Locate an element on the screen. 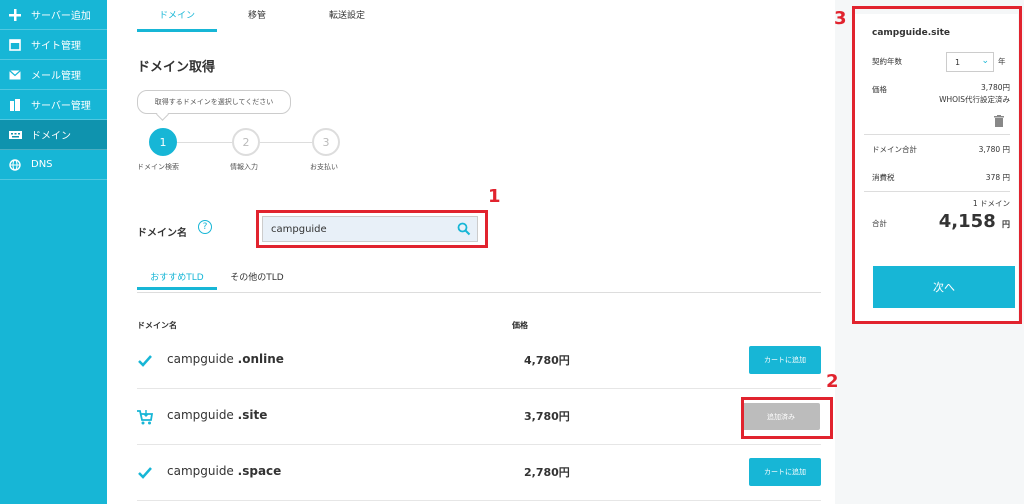 The image size is (1024, 504). column-header-price: 価格 is located at coordinates (520, 325).